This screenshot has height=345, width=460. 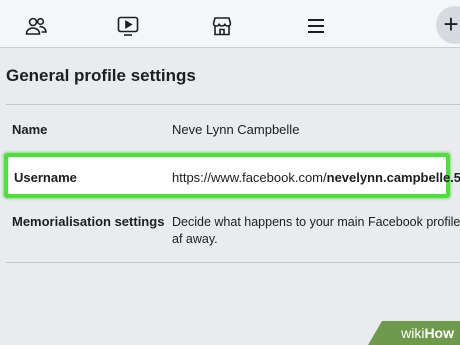 I want to click on menu-icon, so click(x=316, y=26).